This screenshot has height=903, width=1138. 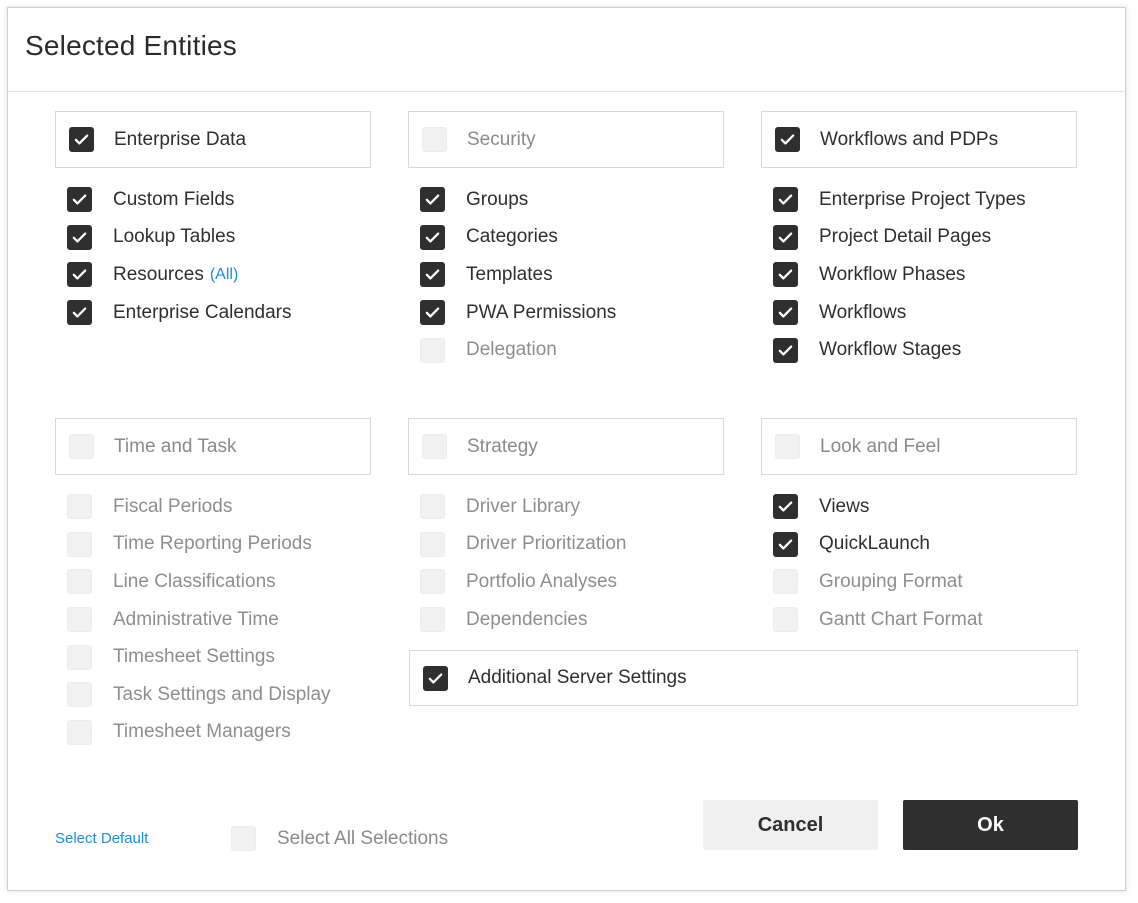 What do you see at coordinates (101, 838) in the screenshot?
I see `select-default-link: Select Default` at bounding box center [101, 838].